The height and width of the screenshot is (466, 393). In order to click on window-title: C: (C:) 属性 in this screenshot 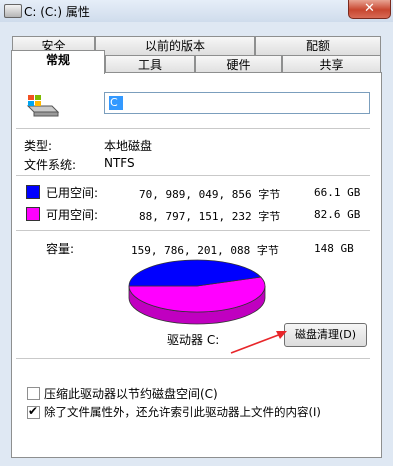, I will do `click(57, 12)`.